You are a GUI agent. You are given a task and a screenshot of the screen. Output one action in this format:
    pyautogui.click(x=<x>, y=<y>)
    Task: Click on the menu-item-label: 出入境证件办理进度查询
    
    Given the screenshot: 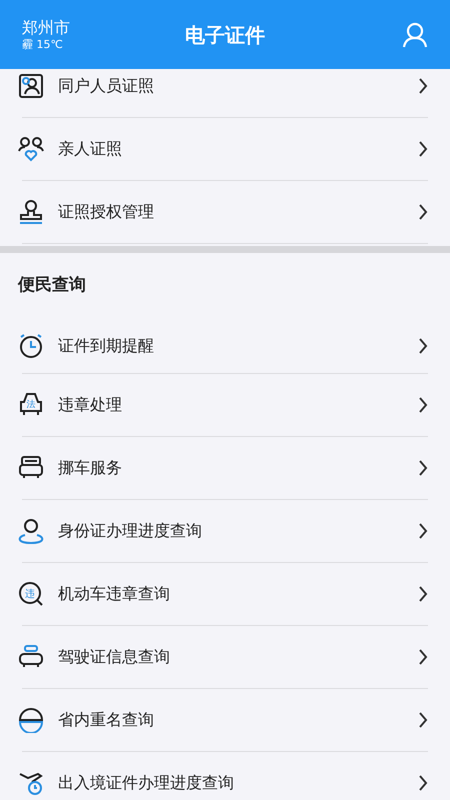 What is the action you would take?
    pyautogui.click(x=238, y=783)
    